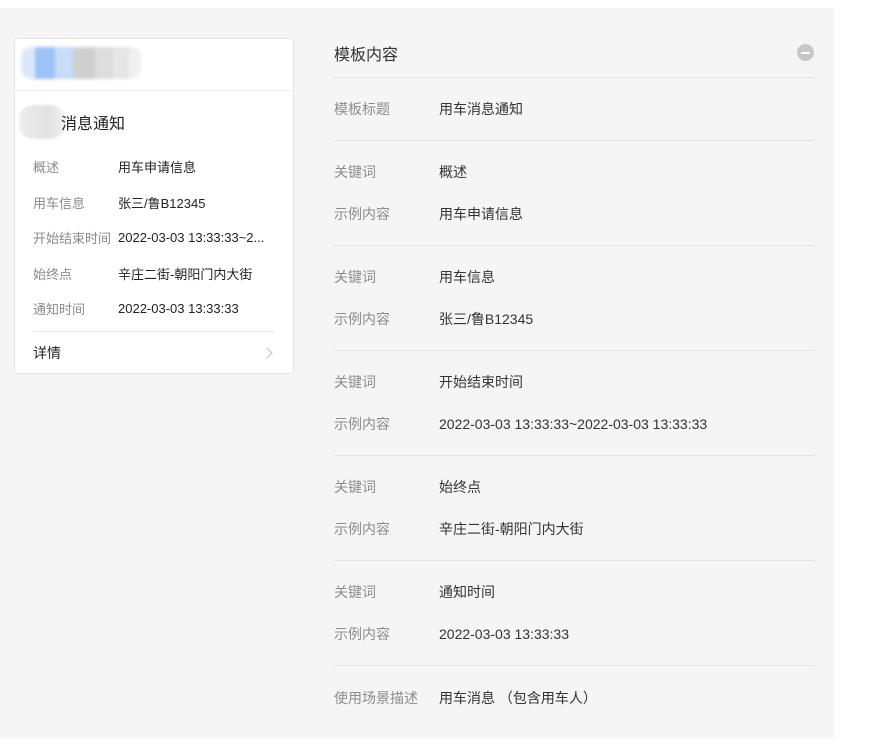  Describe the element at coordinates (574, 592) in the screenshot. I see `keyword-row: 关键词 通知时间` at that location.